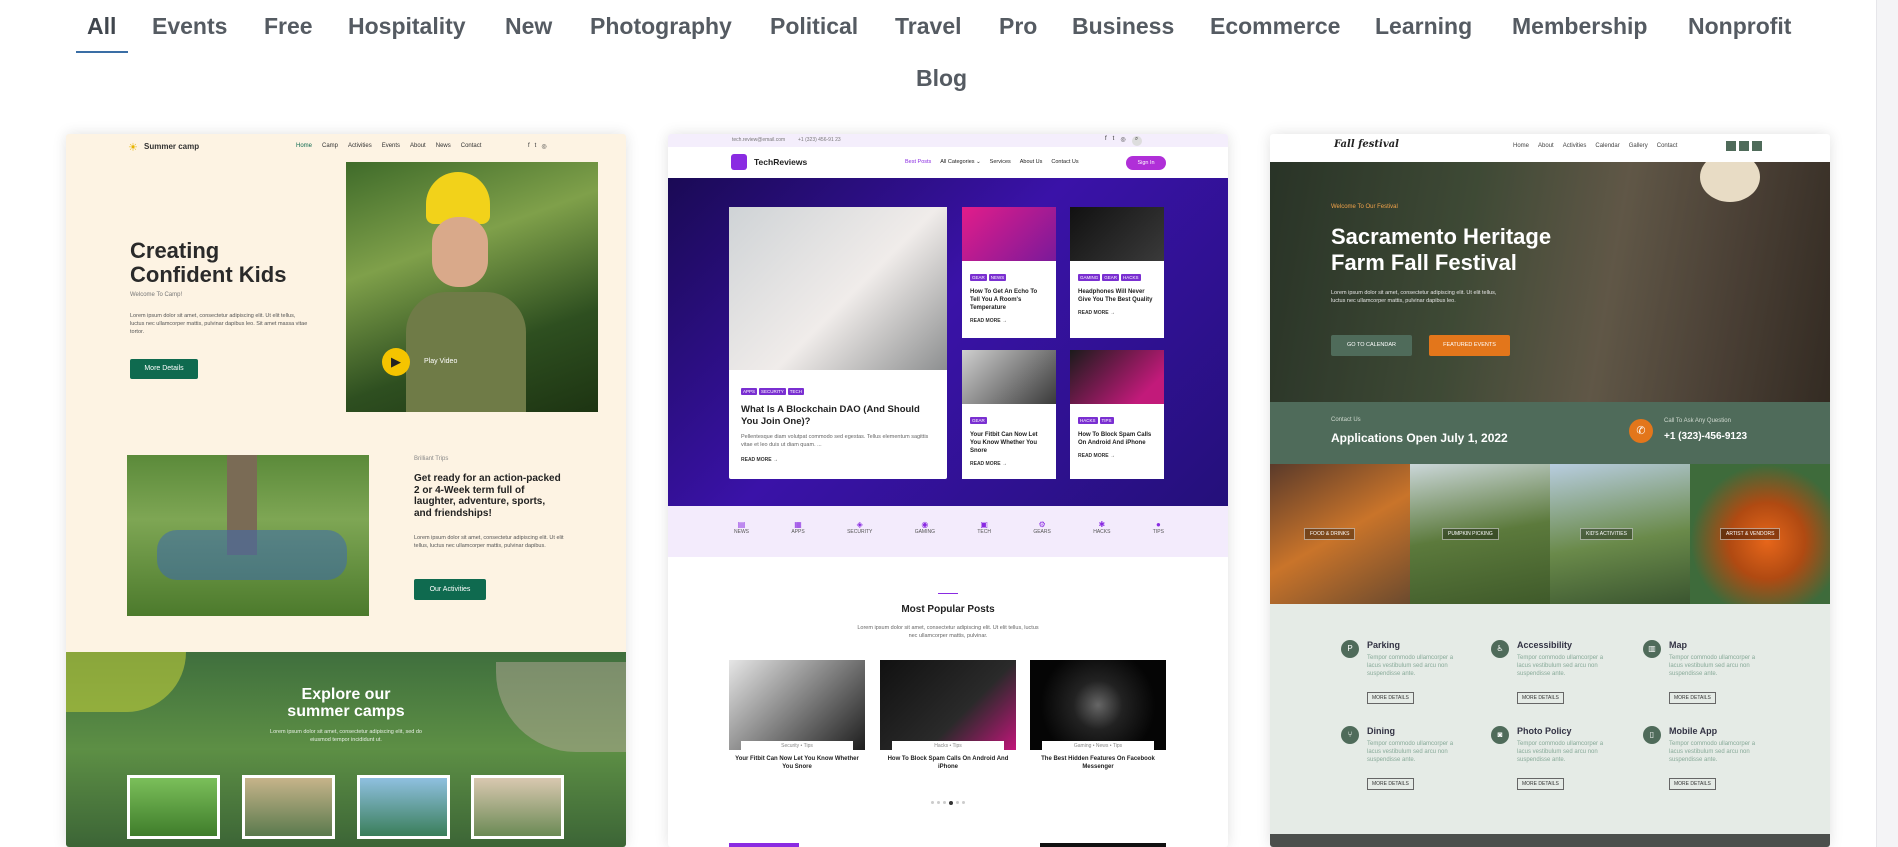 This screenshot has width=1898, height=847. What do you see at coordinates (1641, 431) in the screenshot?
I see `phone-icon: ✆` at bounding box center [1641, 431].